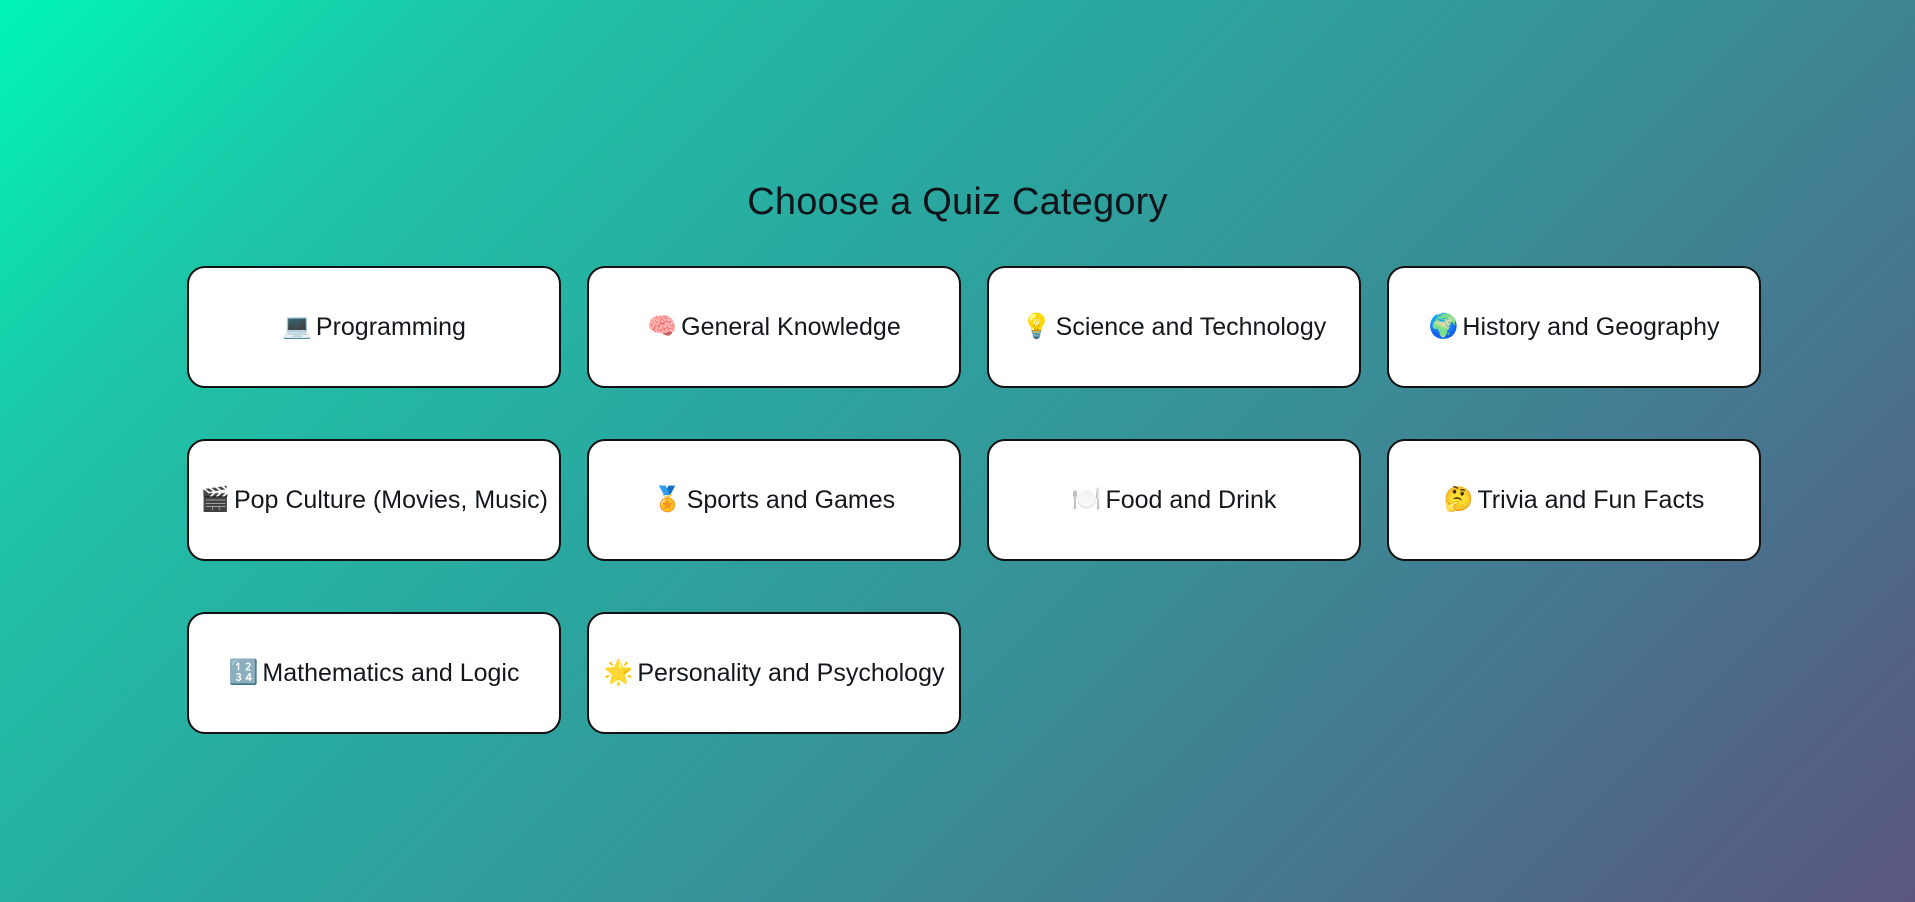  I want to click on category-card-trivia-fun-facts: 🤔 Trivia and Fun Facts, so click(1574, 500).